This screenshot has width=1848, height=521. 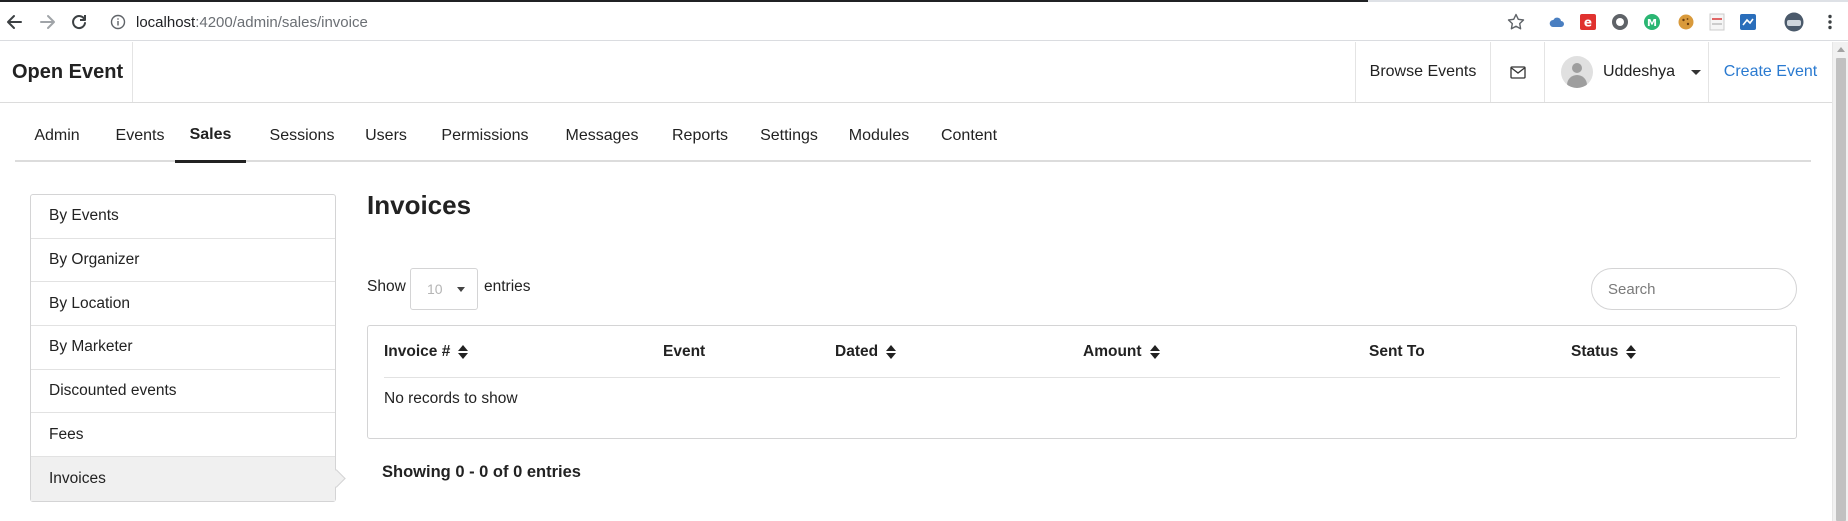 I want to click on column-header-status: Status, so click(x=1604, y=352).